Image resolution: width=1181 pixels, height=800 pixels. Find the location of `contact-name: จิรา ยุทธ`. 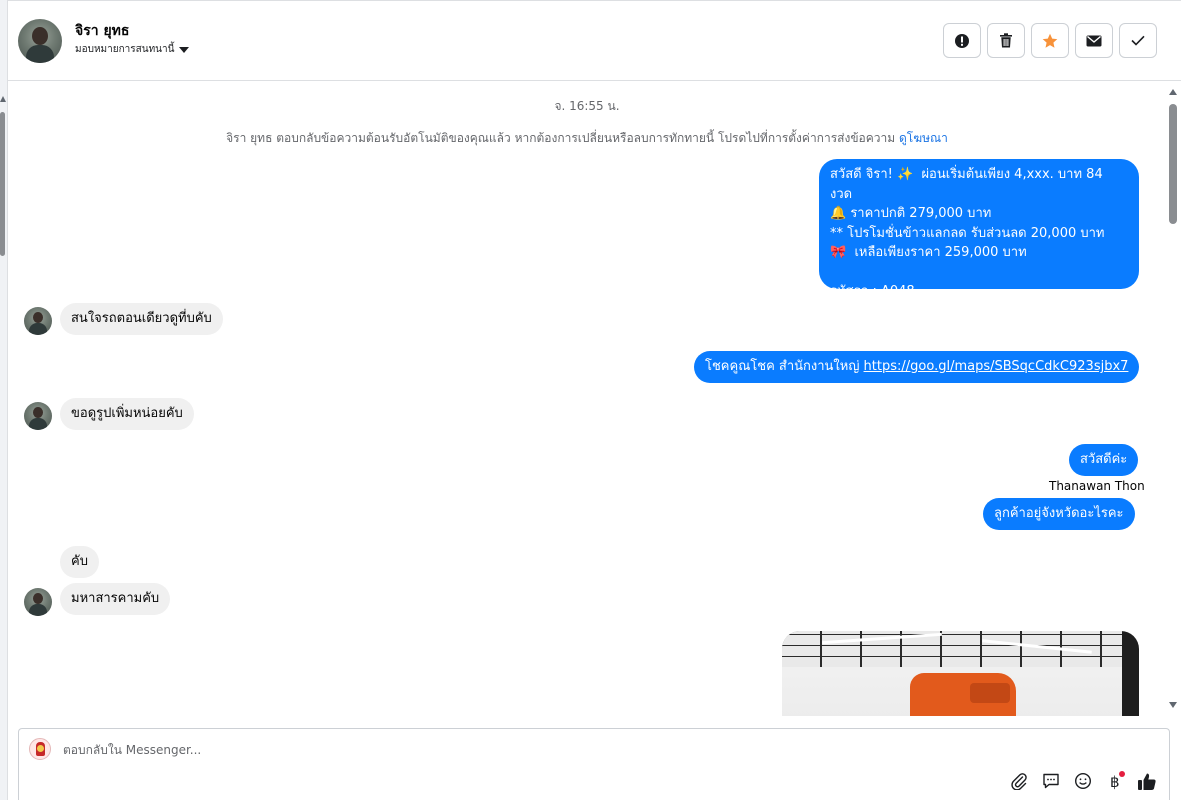

contact-name: จิรา ยุทธ is located at coordinates (102, 31).